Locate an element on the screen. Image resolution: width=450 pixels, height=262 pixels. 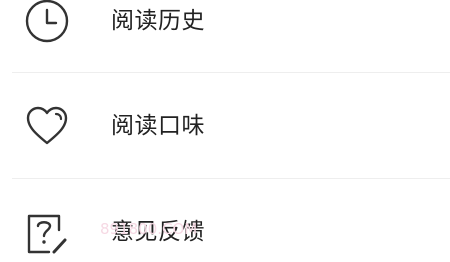
feedback-icon is located at coordinates (47, 232).